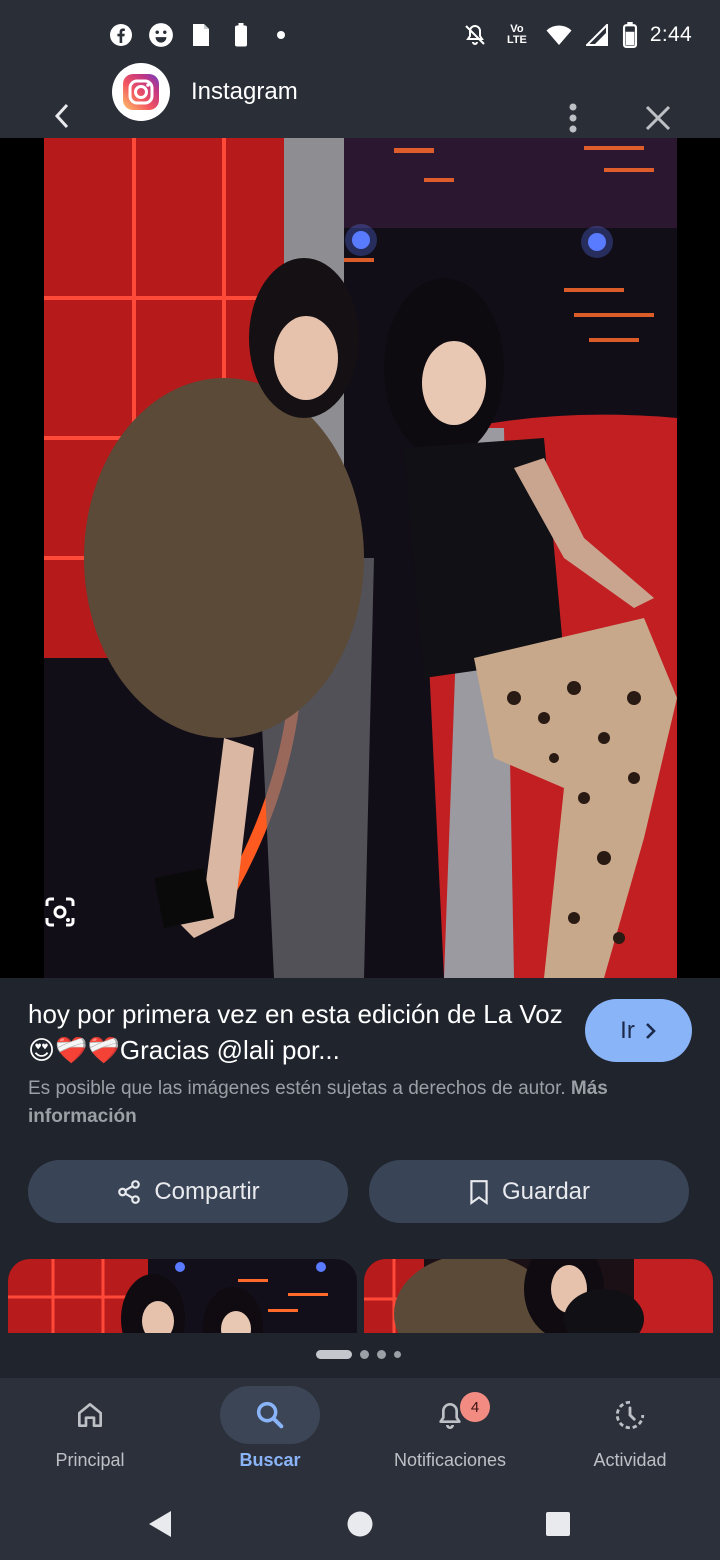 Image resolution: width=720 pixels, height=1560 pixels. I want to click on google-lens-icon, so click(60, 912).